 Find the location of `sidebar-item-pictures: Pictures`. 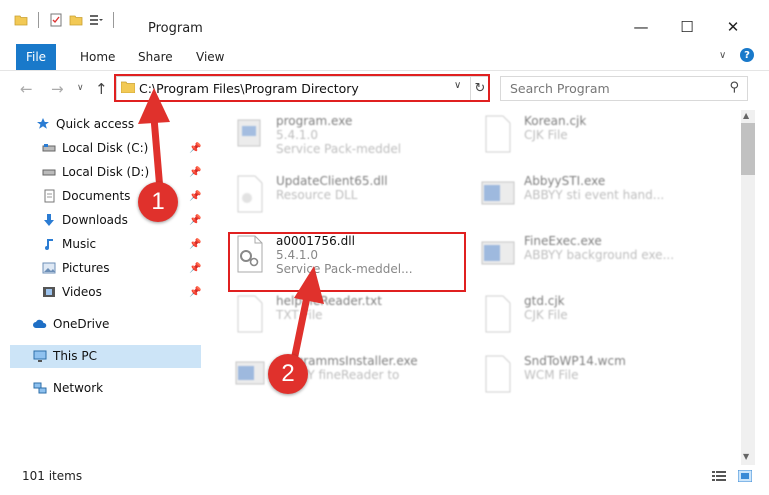

sidebar-item-pictures: Pictures is located at coordinates (76, 268).